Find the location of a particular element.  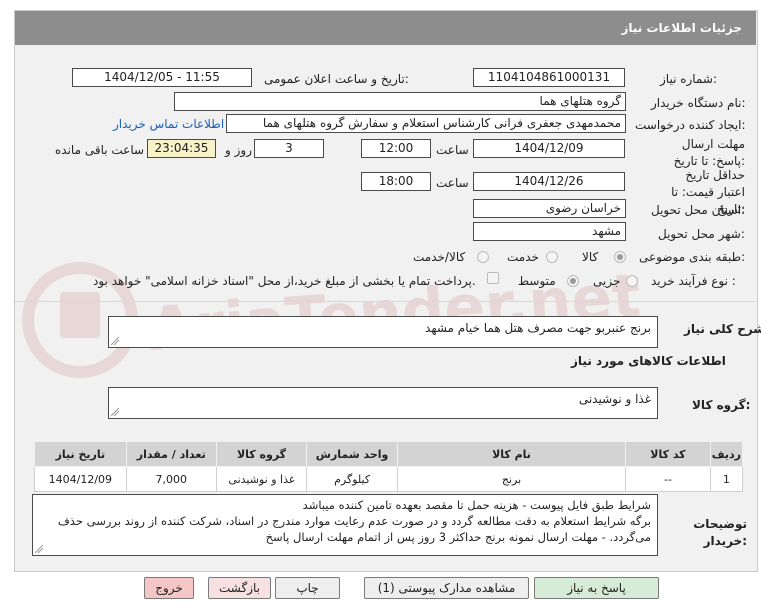

price-validity-time-field: 18:00 is located at coordinates (396, 181).